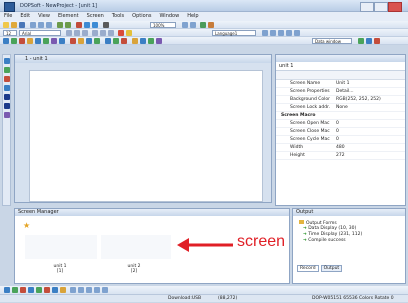 This screenshot has width=408, height=303. What do you see at coordinates (369, 41) in the screenshot?
I see `group-icon` at bounding box center [369, 41].